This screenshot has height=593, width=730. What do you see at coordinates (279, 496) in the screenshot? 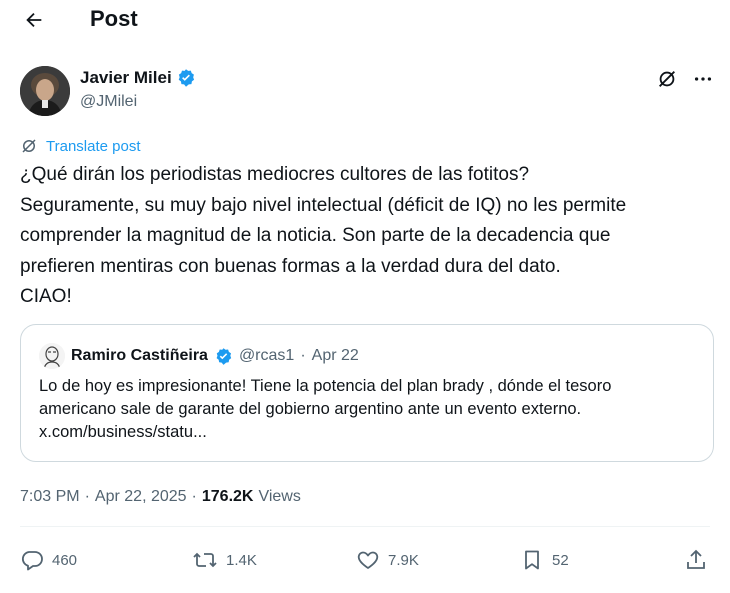
I see `views-label: Views` at bounding box center [279, 496].